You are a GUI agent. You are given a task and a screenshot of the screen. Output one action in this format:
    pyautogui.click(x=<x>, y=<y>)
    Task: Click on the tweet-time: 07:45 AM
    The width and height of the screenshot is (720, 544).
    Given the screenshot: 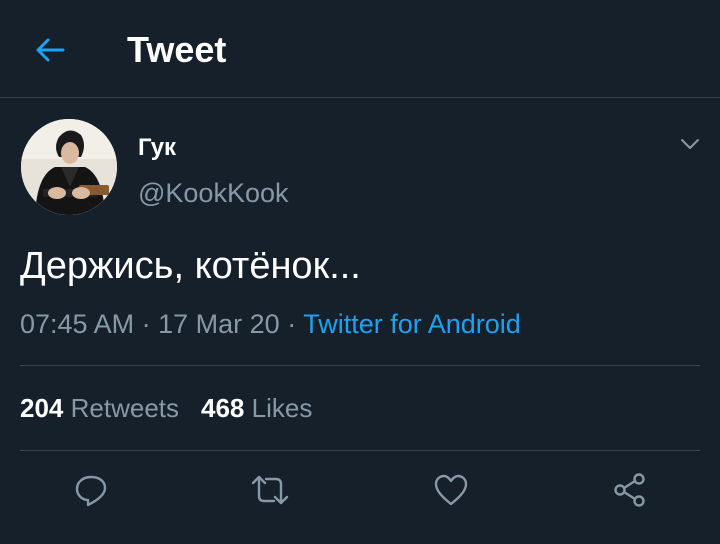 What is the action you would take?
    pyautogui.click(x=77, y=324)
    